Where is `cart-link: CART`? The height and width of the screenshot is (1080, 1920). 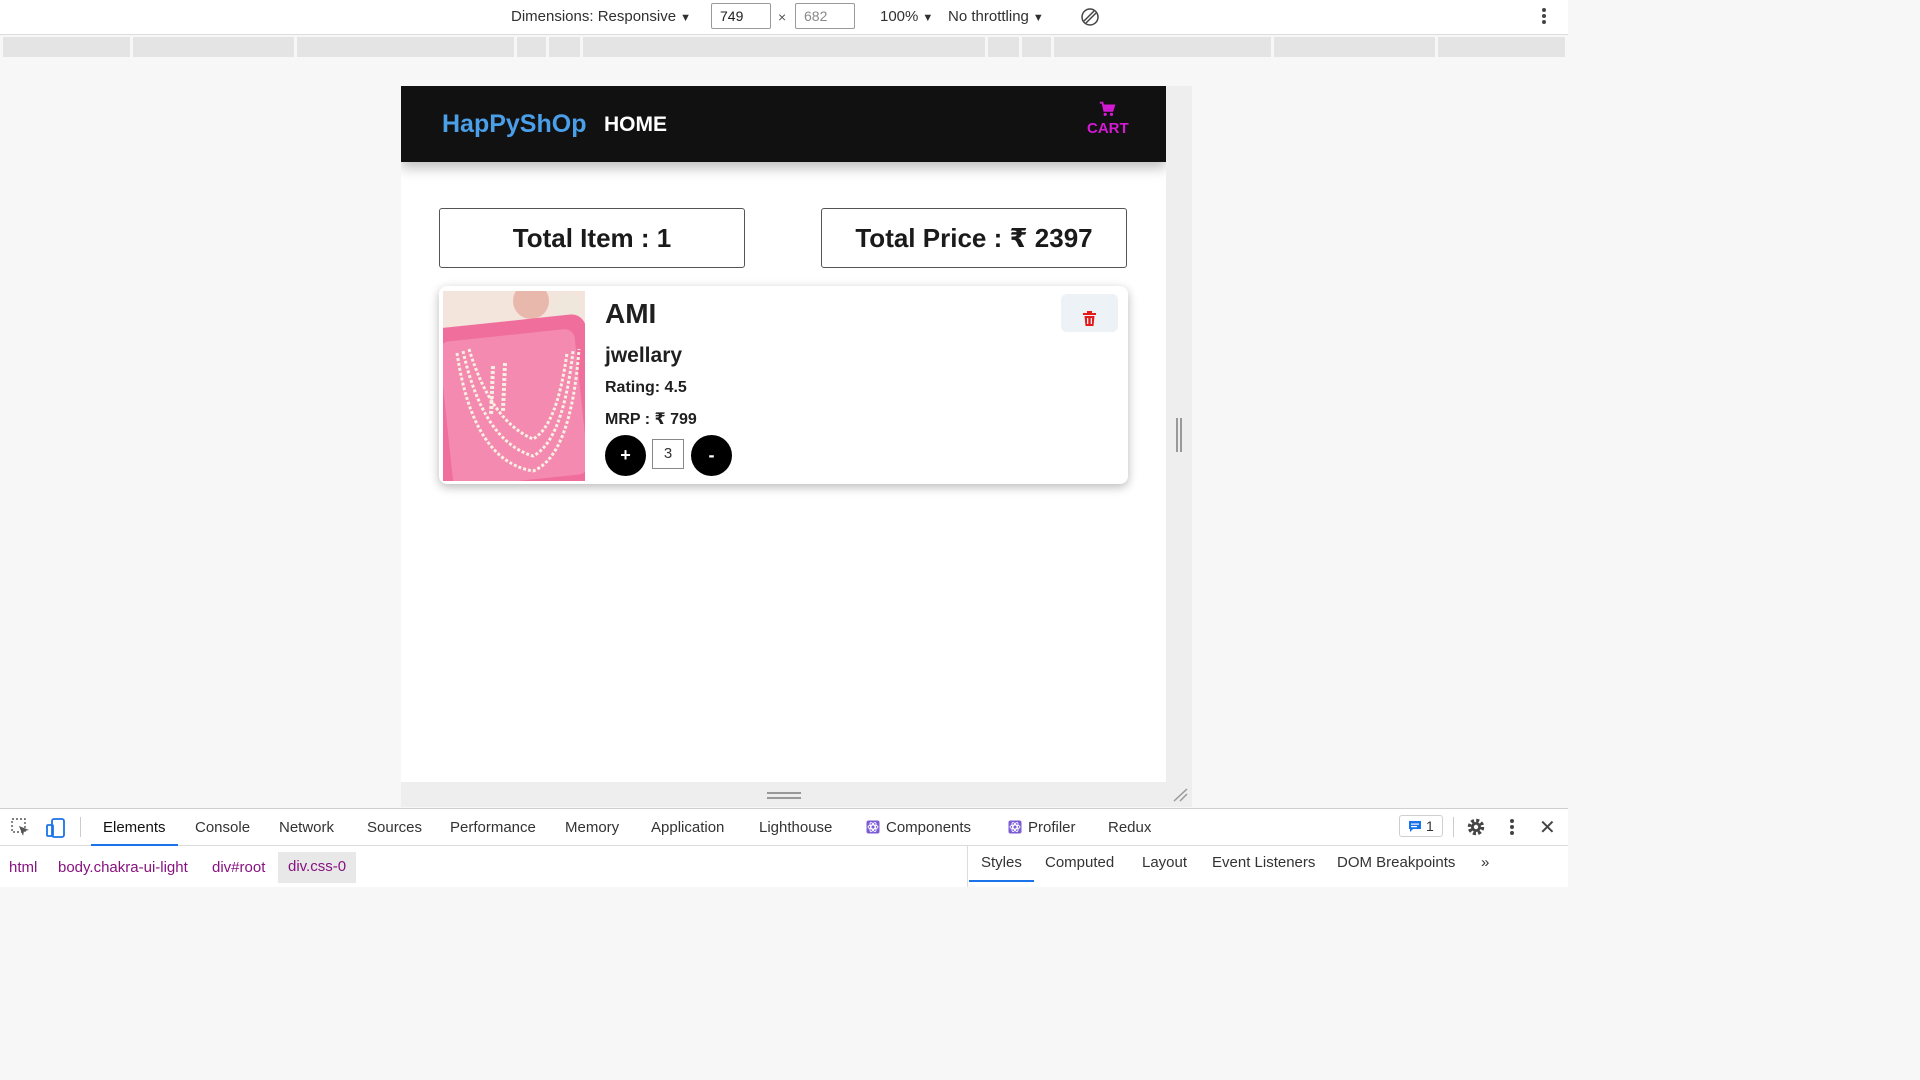 cart-link: CART is located at coordinates (1108, 119).